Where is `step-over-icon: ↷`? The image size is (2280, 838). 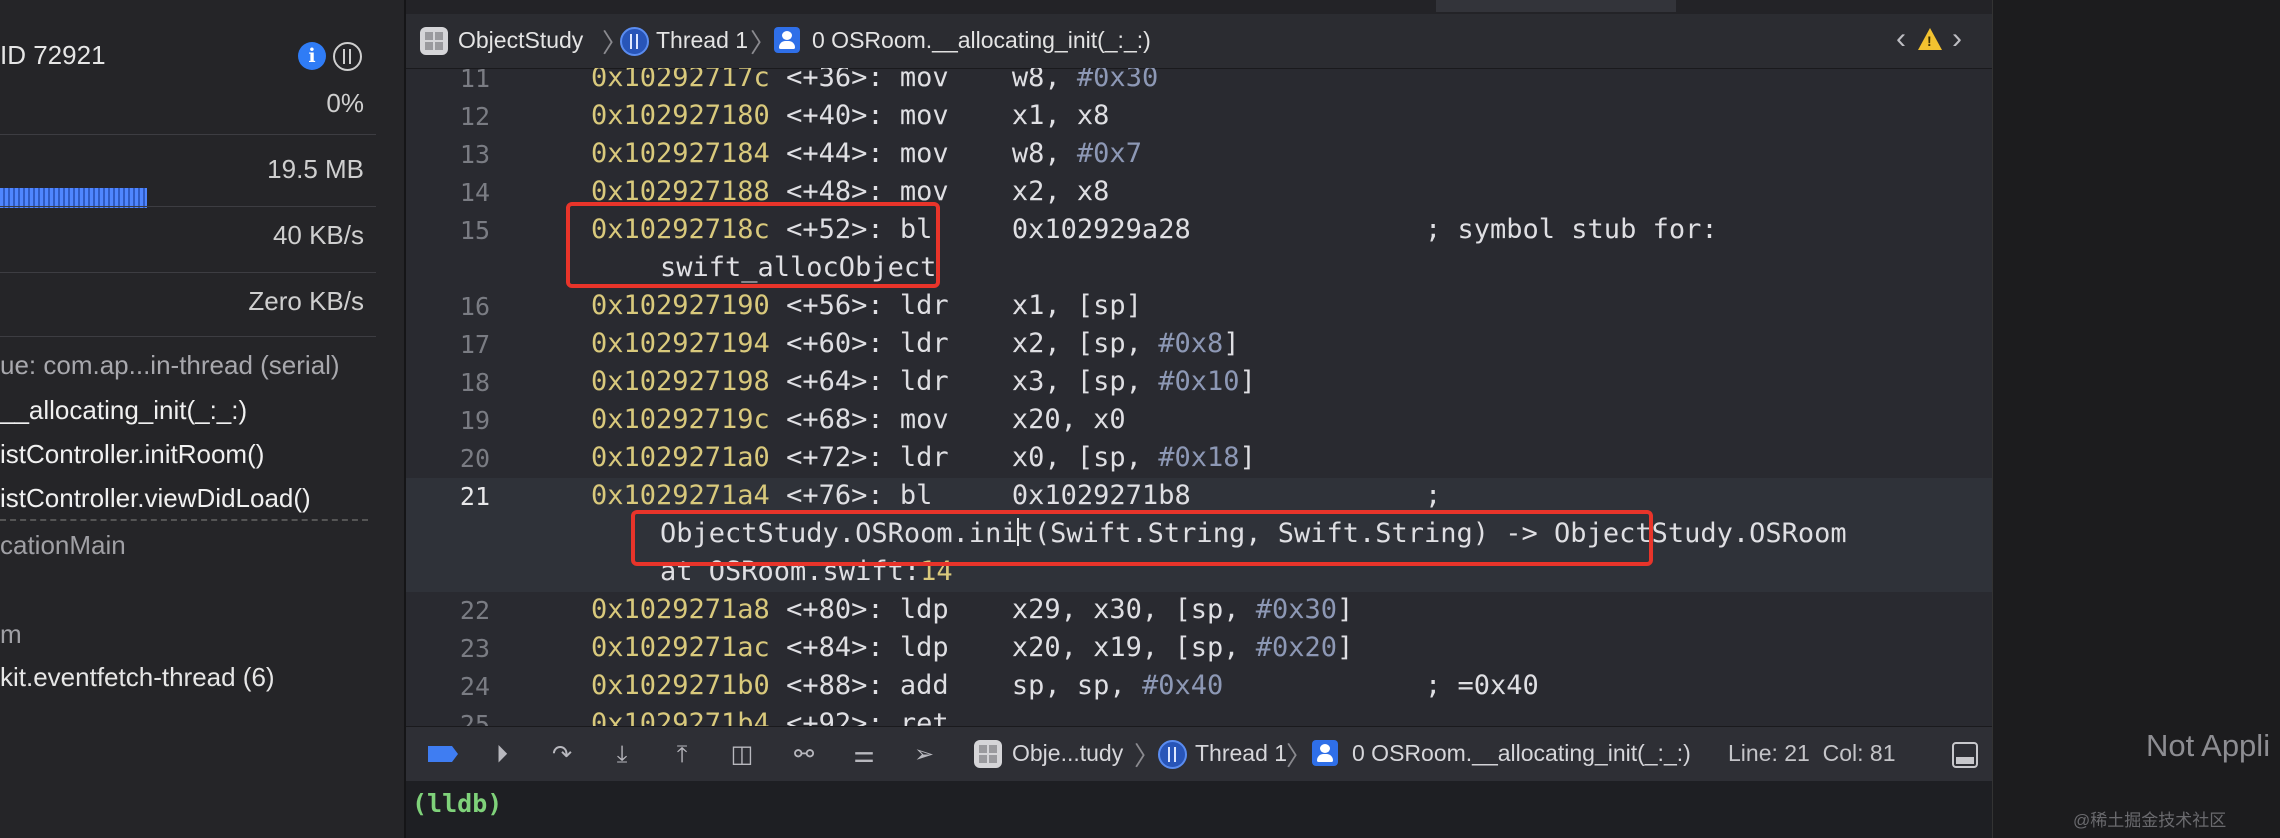 step-over-icon: ↷ is located at coordinates (562, 755).